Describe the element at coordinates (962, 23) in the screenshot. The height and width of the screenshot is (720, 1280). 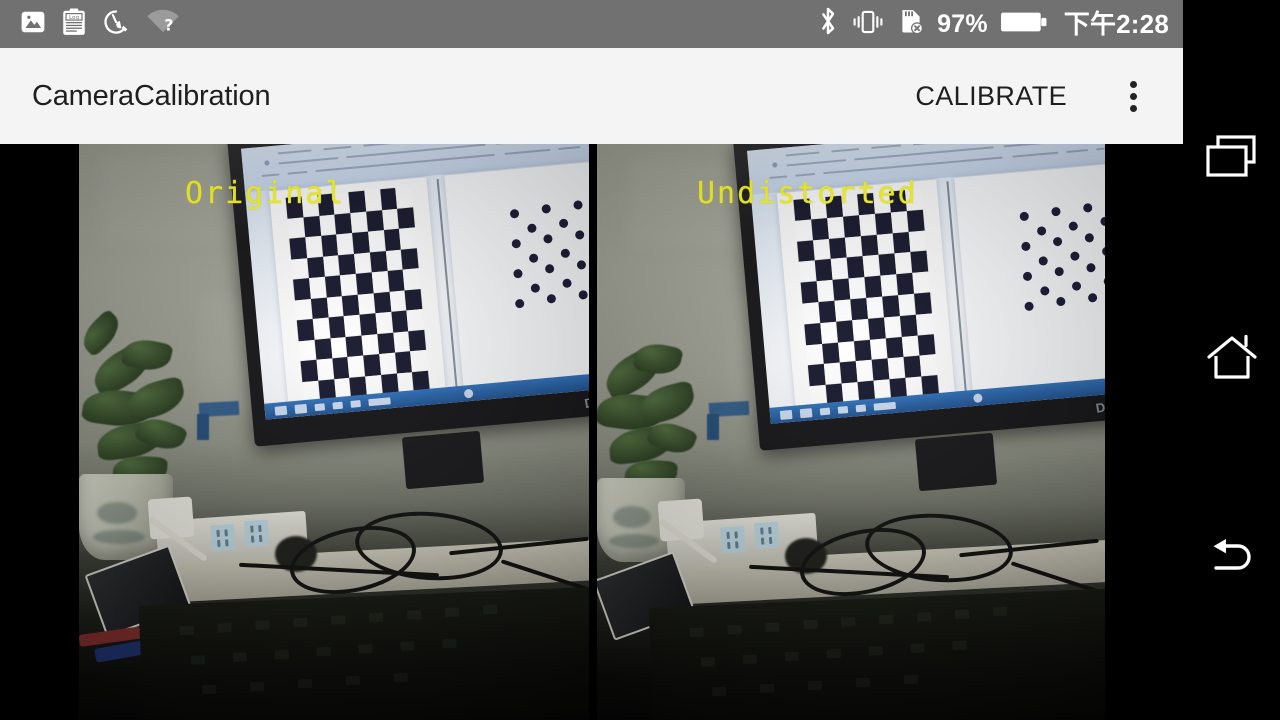
I see `battery-percentage: 97%` at that location.